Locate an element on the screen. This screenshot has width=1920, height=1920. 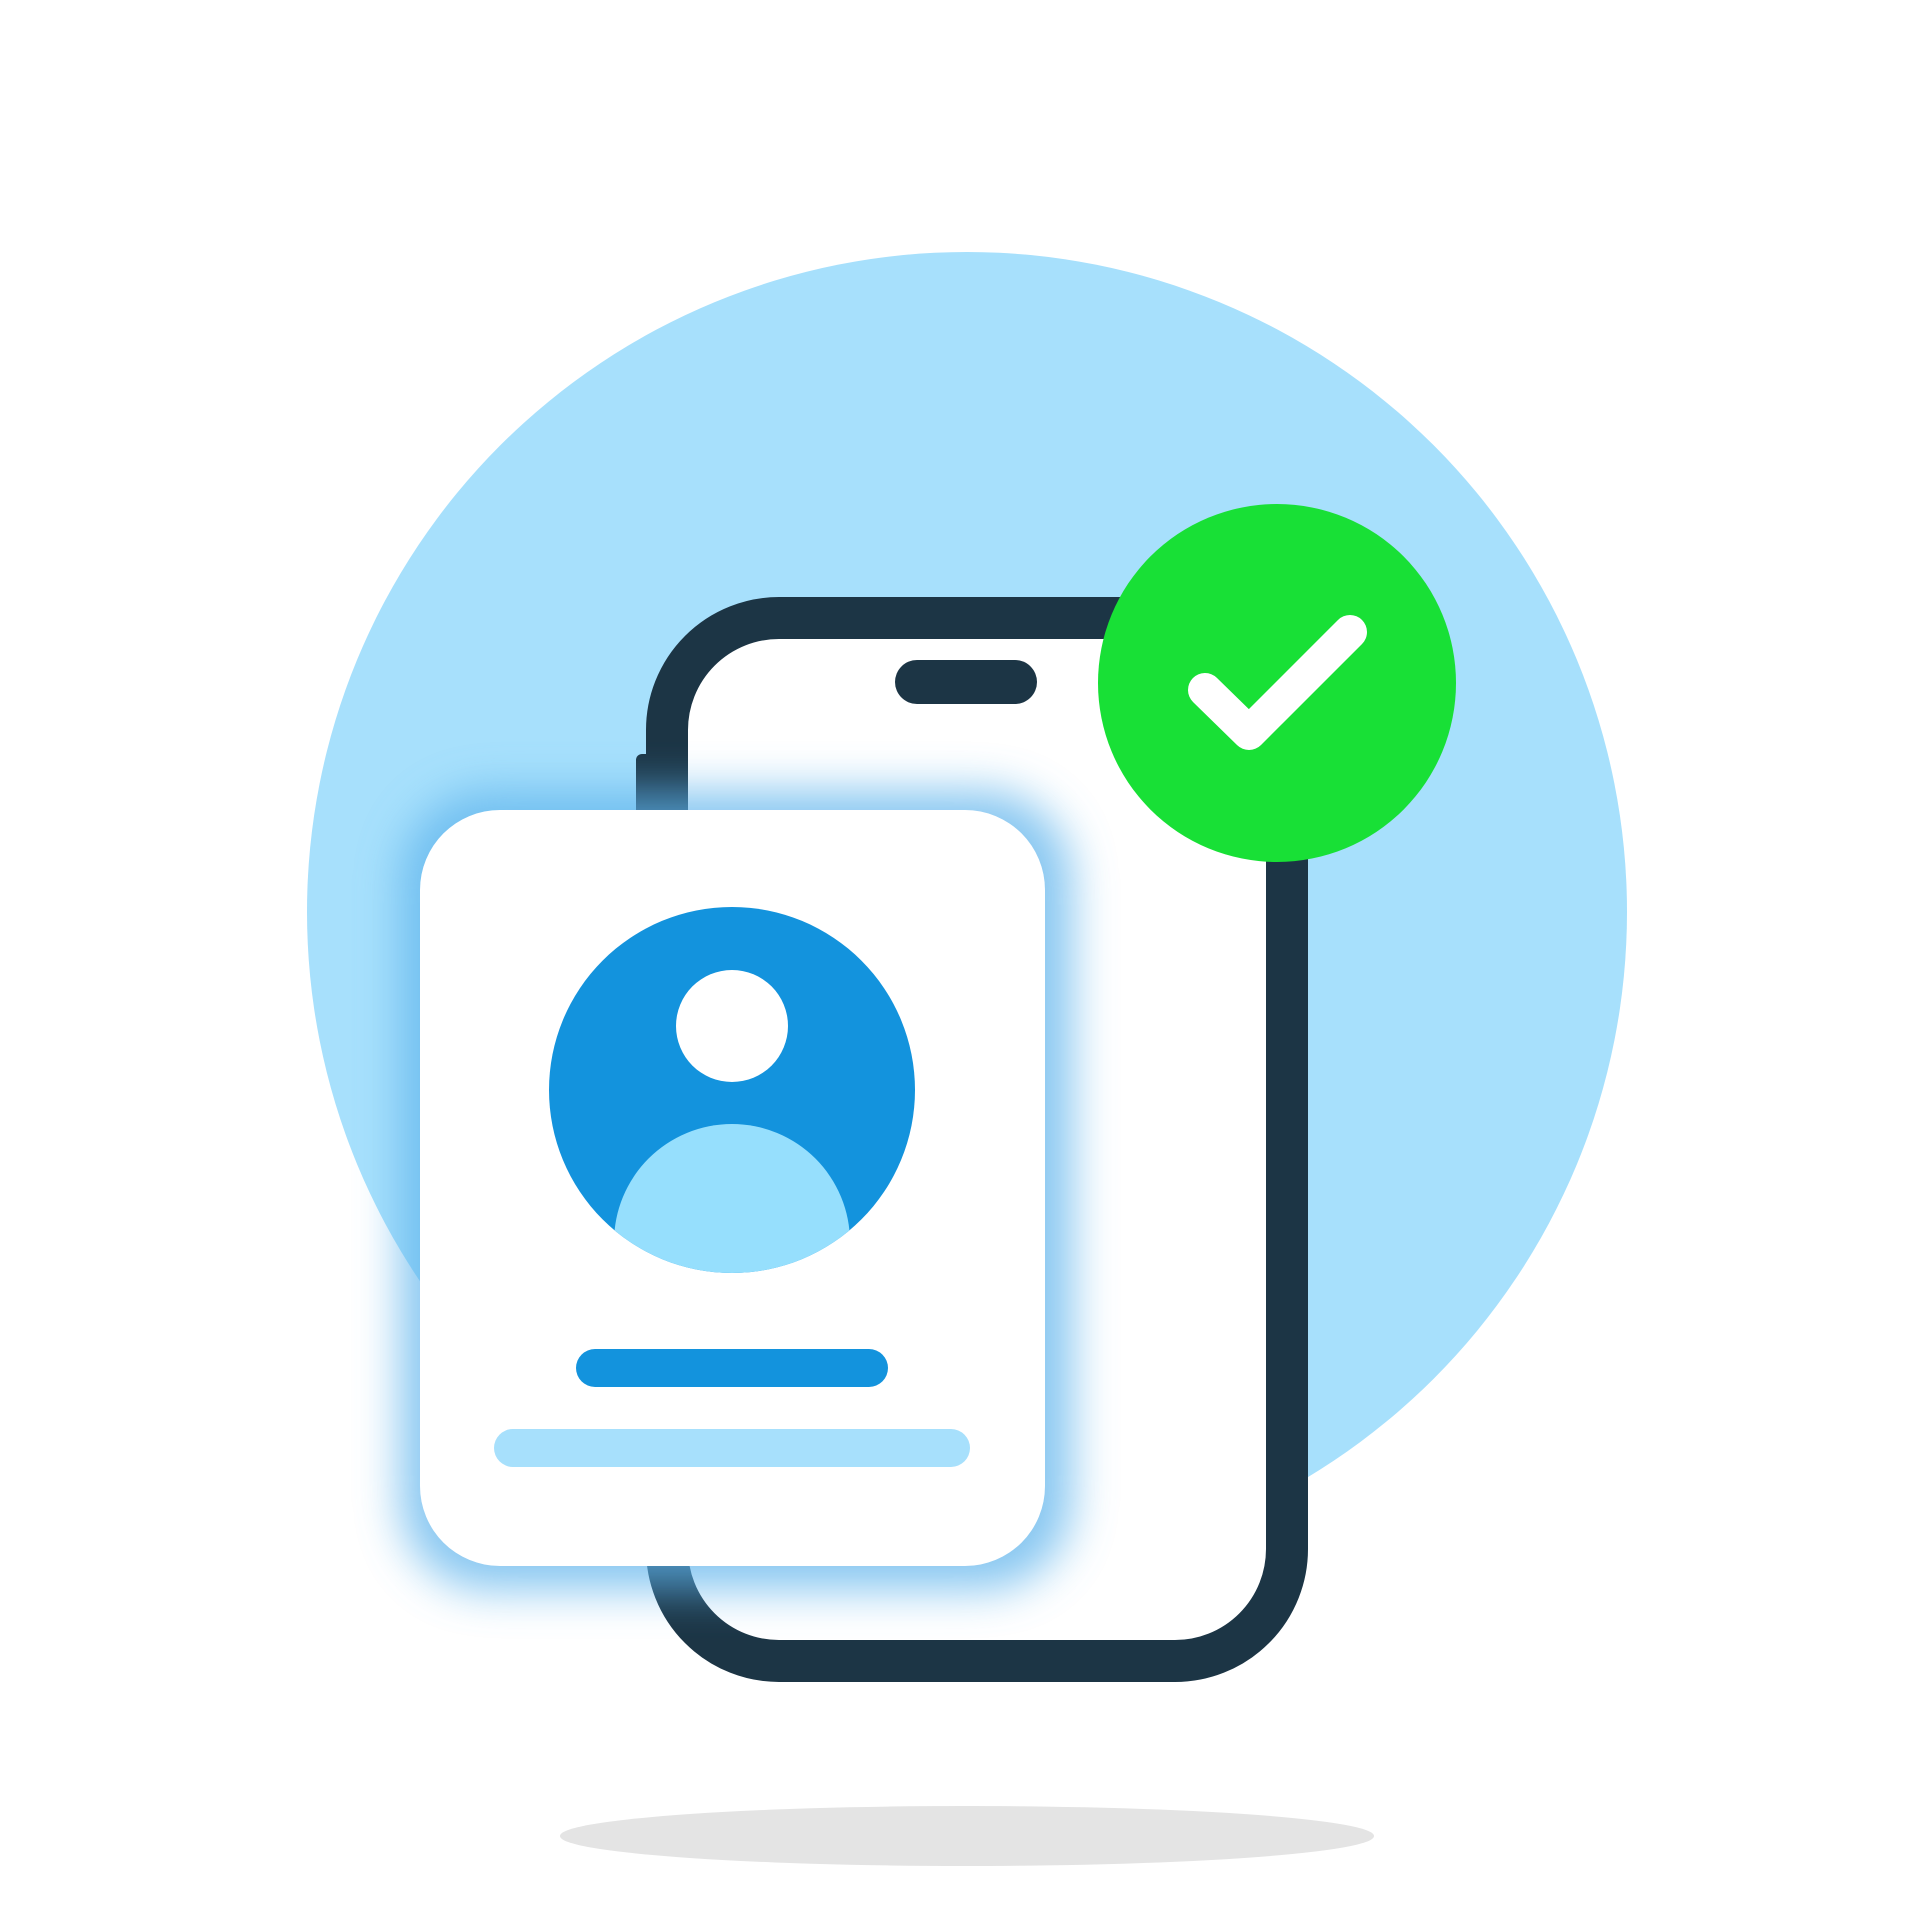
phone-speaker is located at coordinates (966, 682).